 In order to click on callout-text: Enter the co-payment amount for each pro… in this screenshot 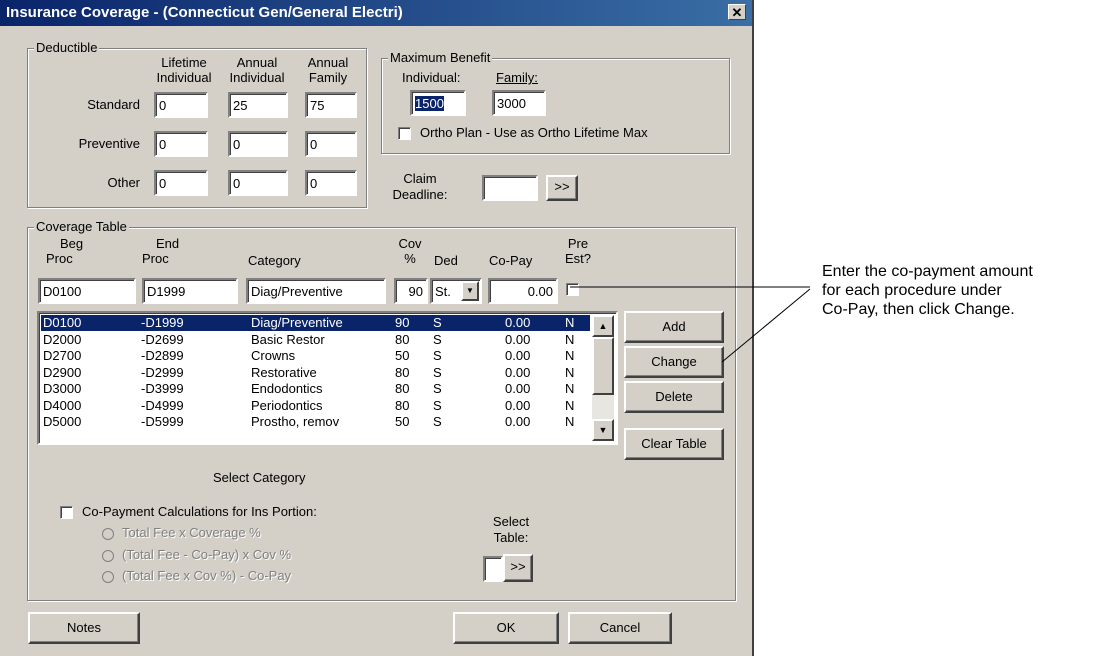, I will do `click(927, 290)`.